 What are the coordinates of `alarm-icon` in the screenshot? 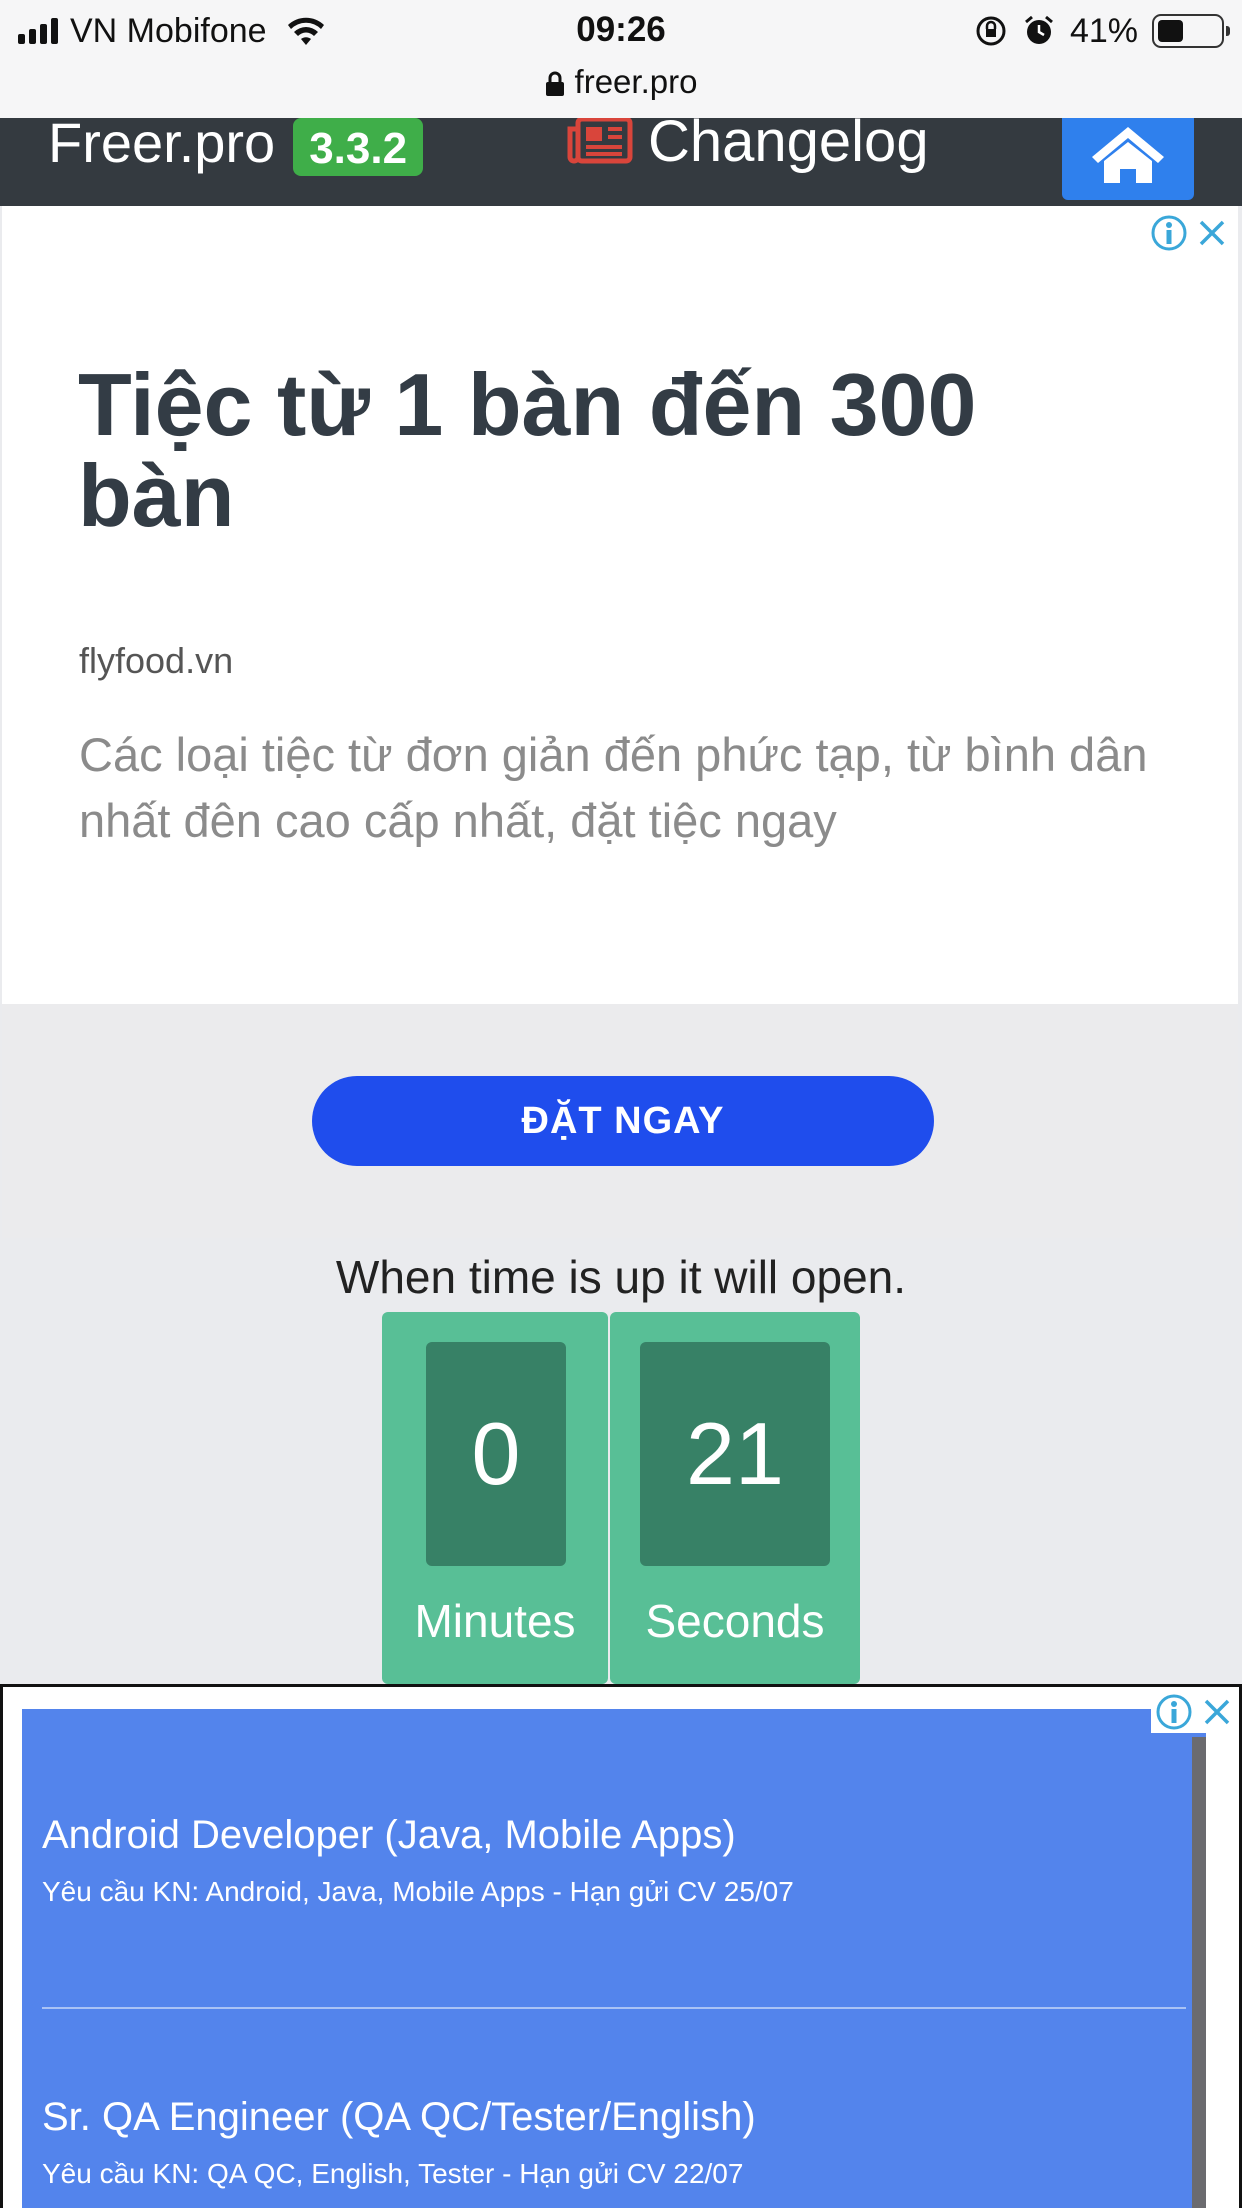 It's located at (1038, 29).